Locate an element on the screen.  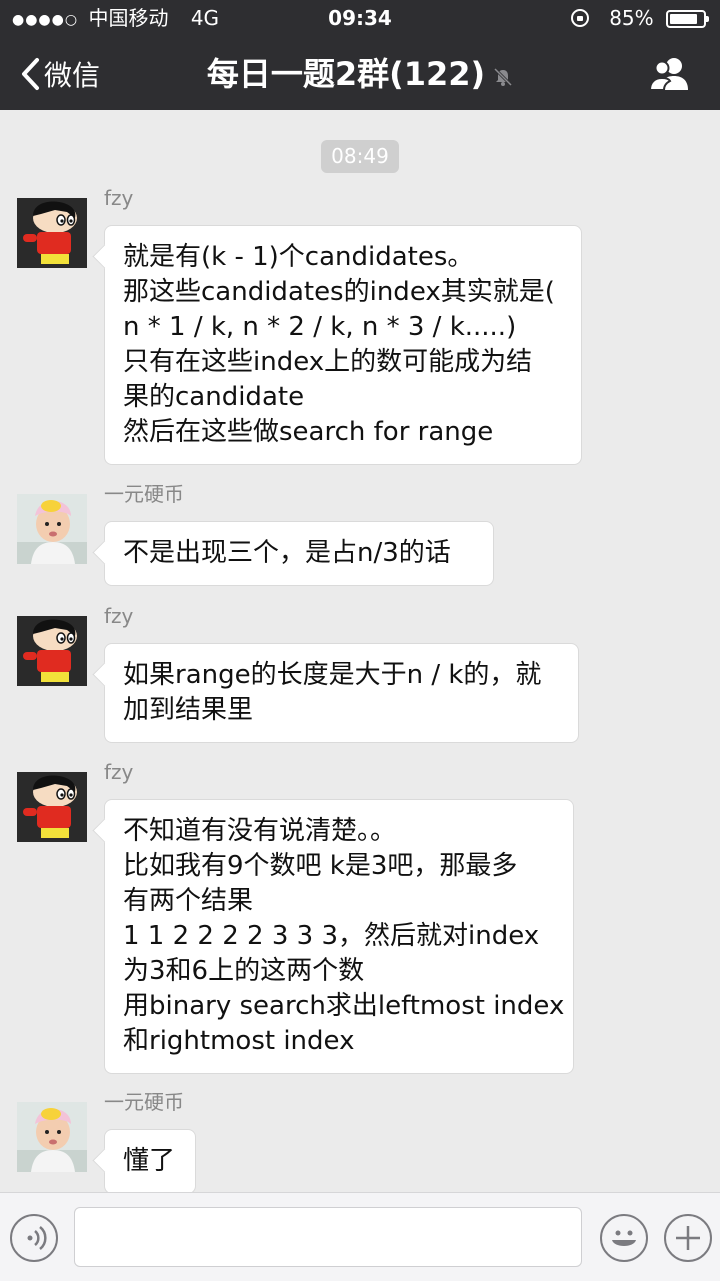
group-name: 每日一题2群(122) is located at coordinates (346, 74).